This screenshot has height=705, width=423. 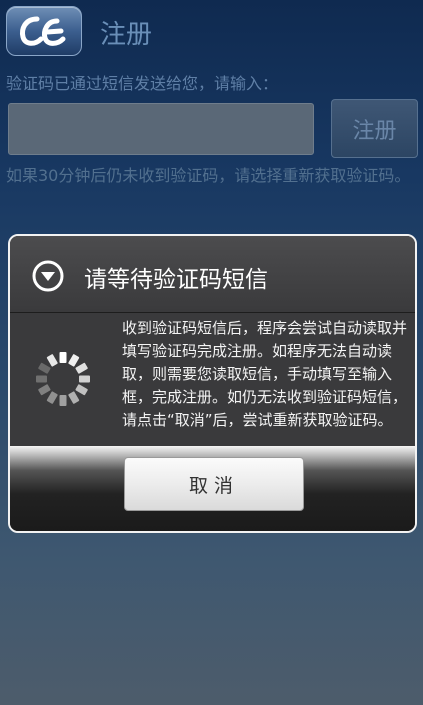 I want to click on dialog-header: 请等待验证码短信, so click(x=212, y=274).